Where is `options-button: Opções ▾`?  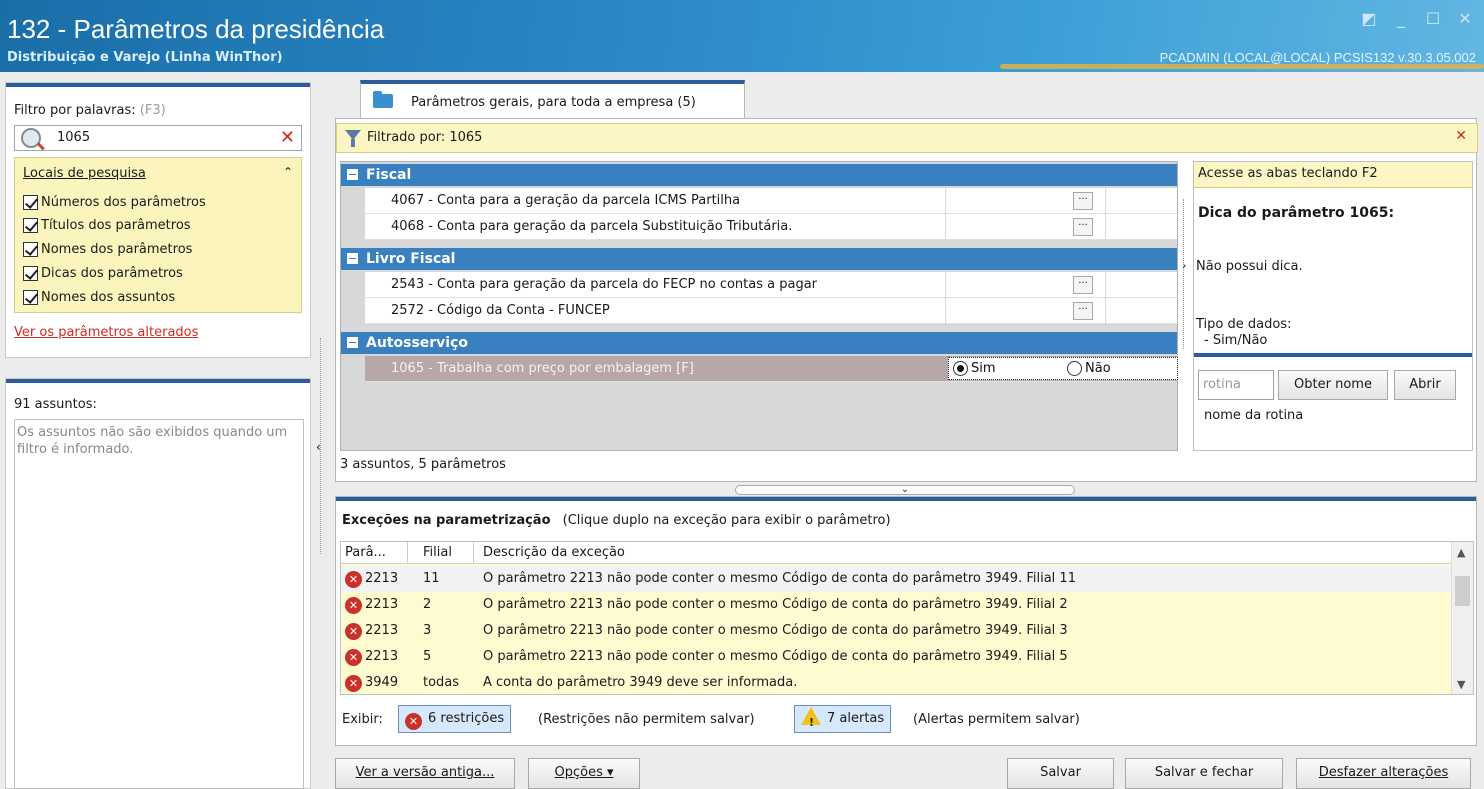
options-button: Opções ▾ is located at coordinates (584, 773).